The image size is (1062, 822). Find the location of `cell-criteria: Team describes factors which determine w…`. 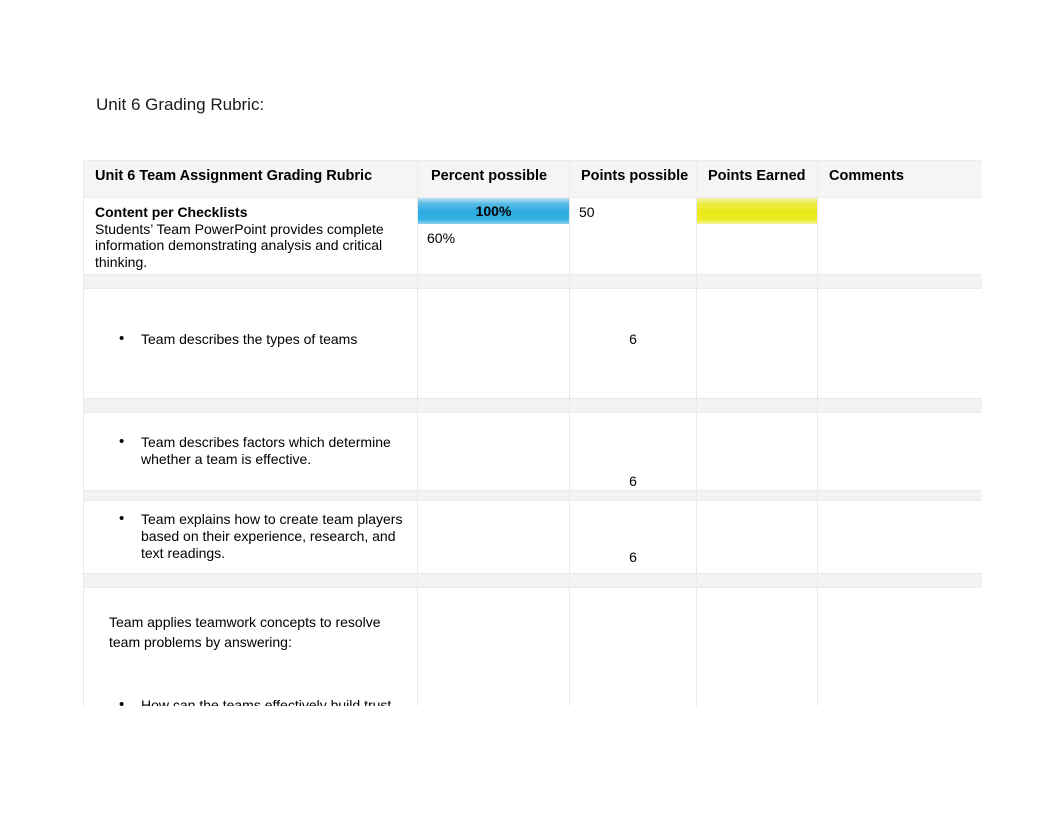

cell-criteria: Team describes factors which determine w… is located at coordinates (250, 451).